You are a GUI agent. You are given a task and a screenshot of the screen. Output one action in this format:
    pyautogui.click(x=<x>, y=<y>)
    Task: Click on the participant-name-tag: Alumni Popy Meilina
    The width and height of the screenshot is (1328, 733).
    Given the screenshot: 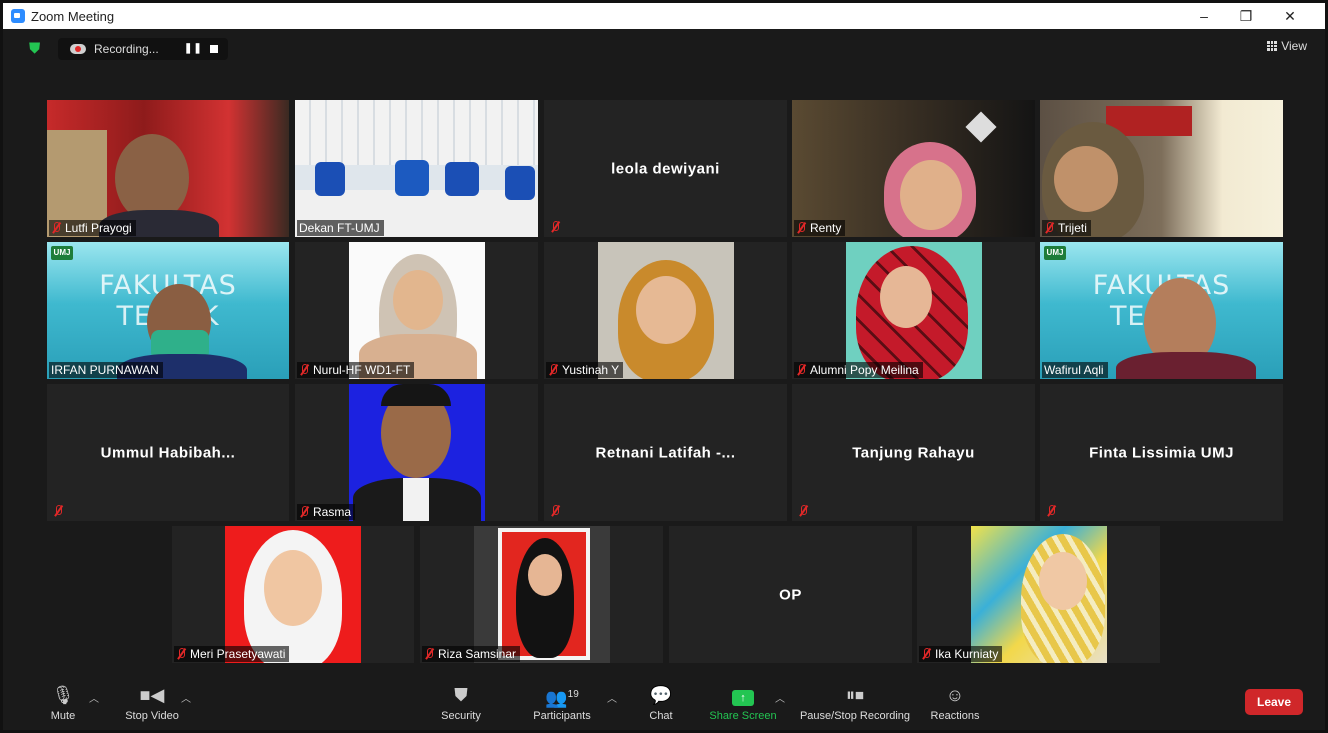 What is the action you would take?
    pyautogui.click(x=858, y=370)
    